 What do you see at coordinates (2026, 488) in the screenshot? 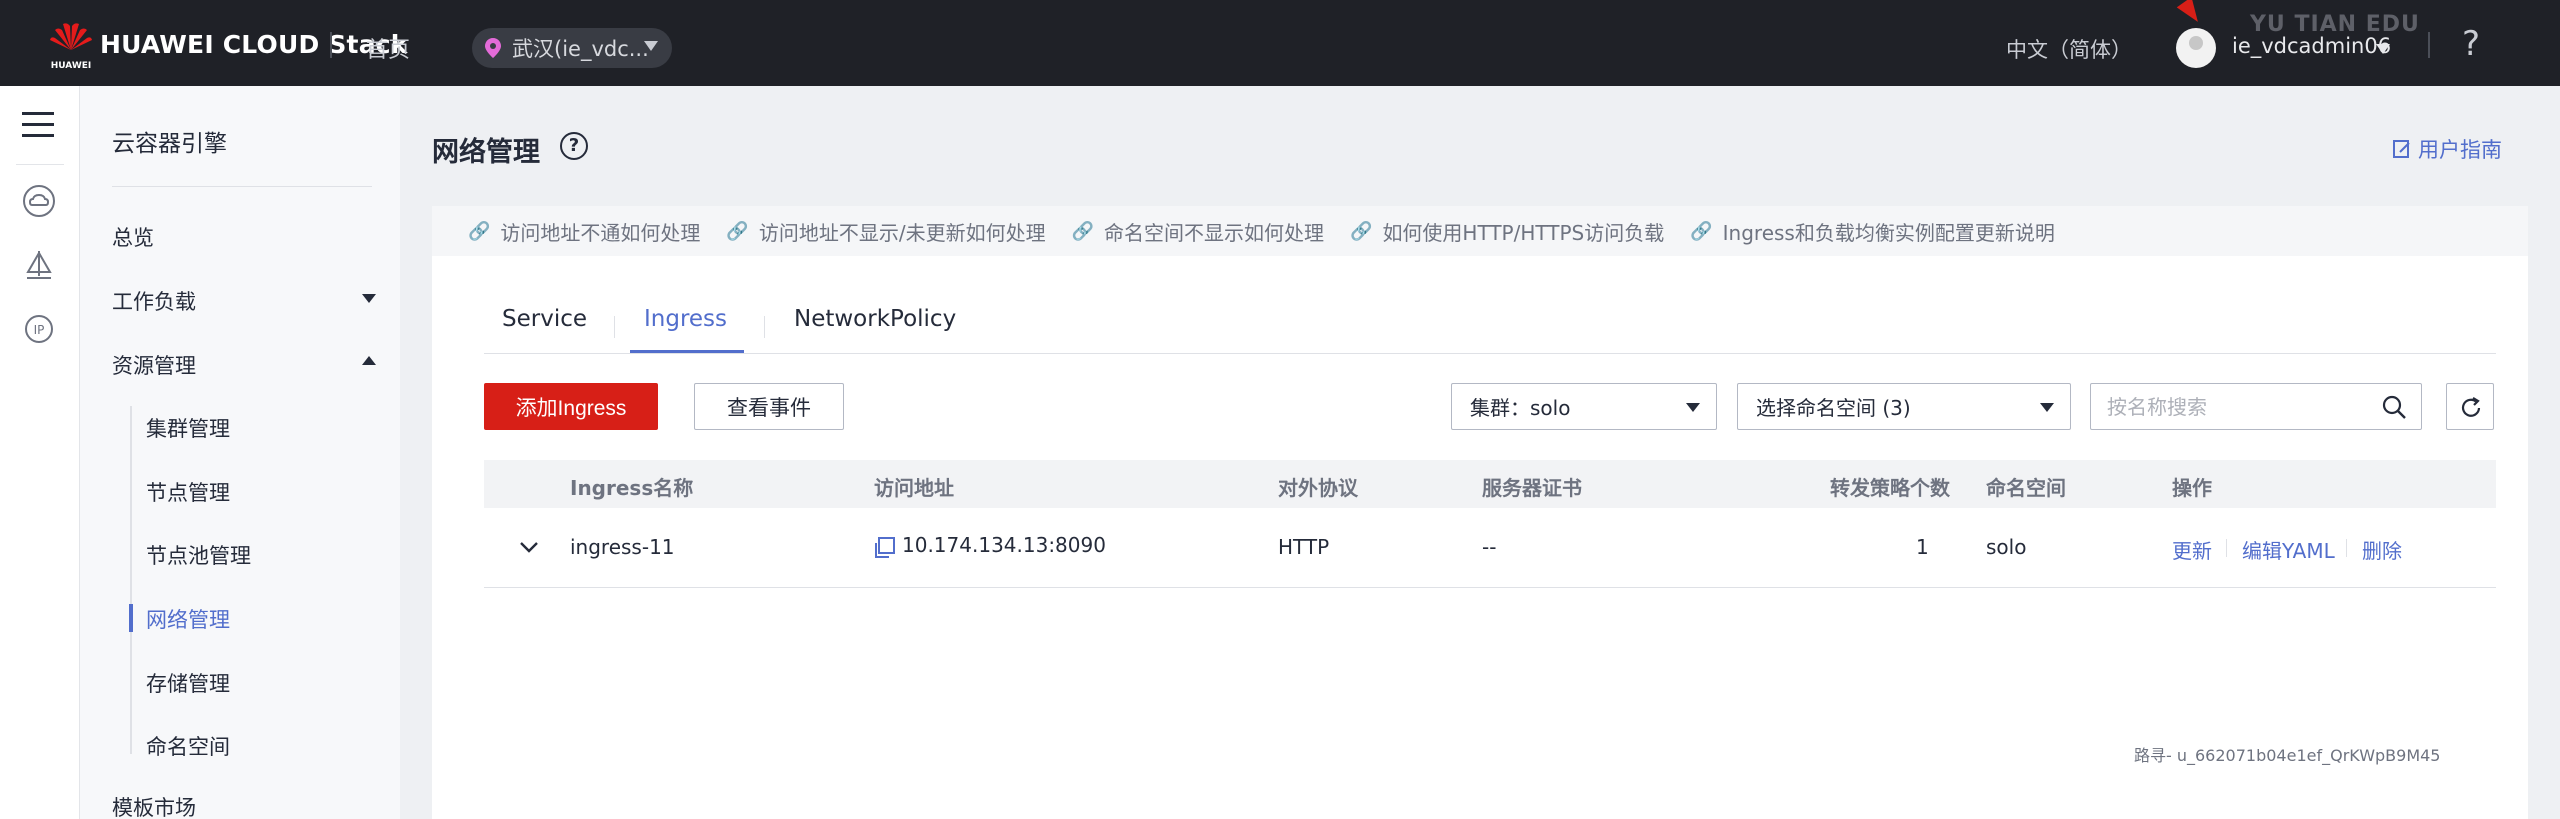
I see `column-header: 命名空间` at bounding box center [2026, 488].